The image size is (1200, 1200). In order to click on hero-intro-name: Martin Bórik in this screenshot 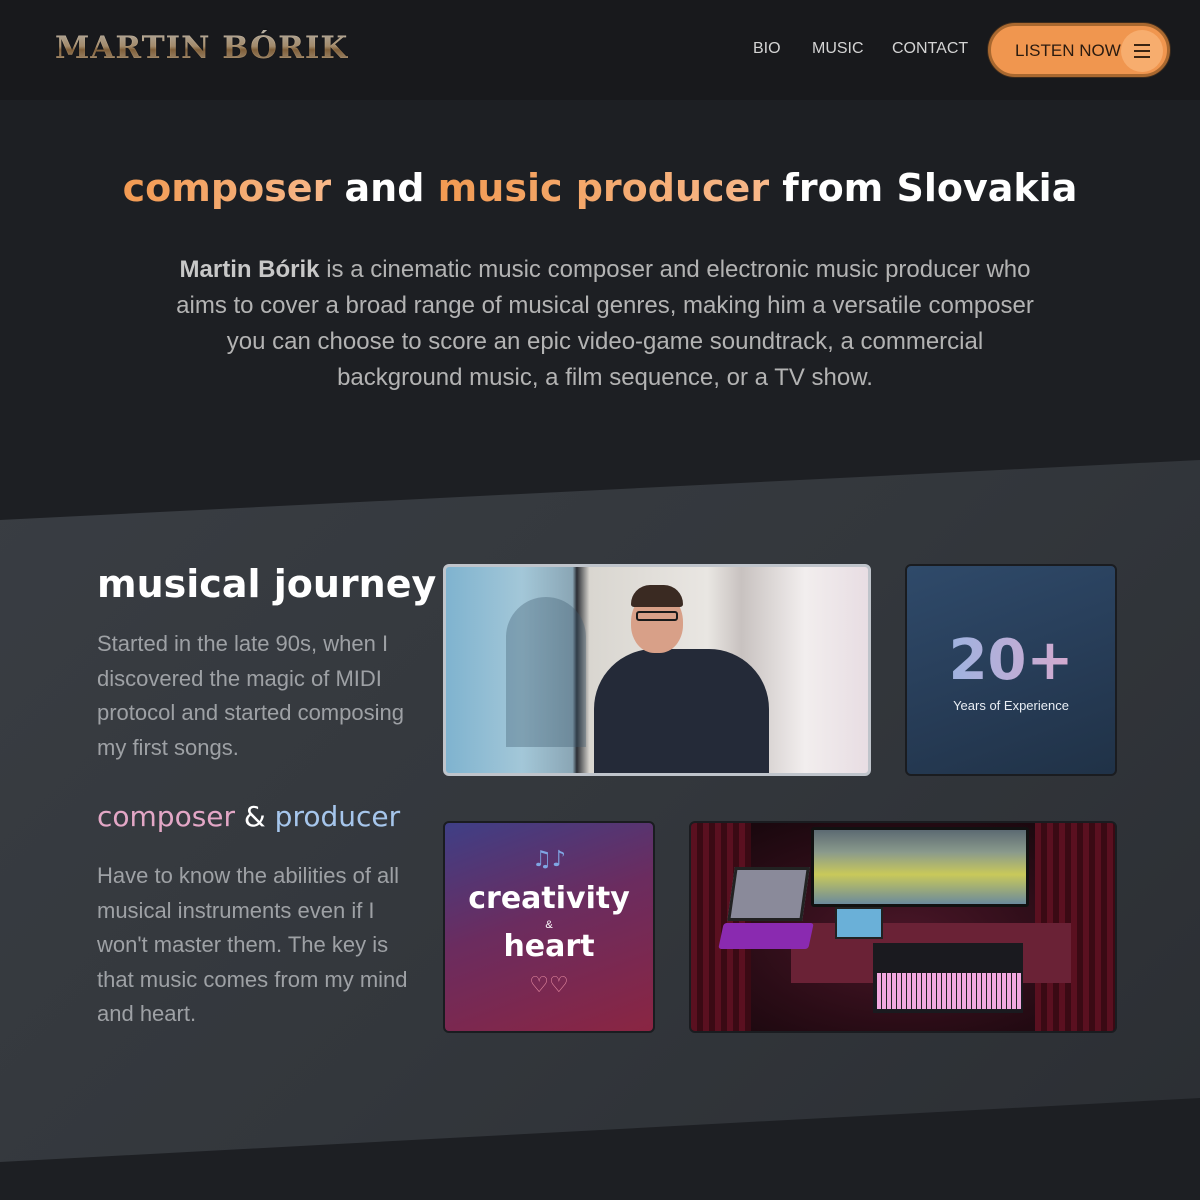, I will do `click(249, 269)`.